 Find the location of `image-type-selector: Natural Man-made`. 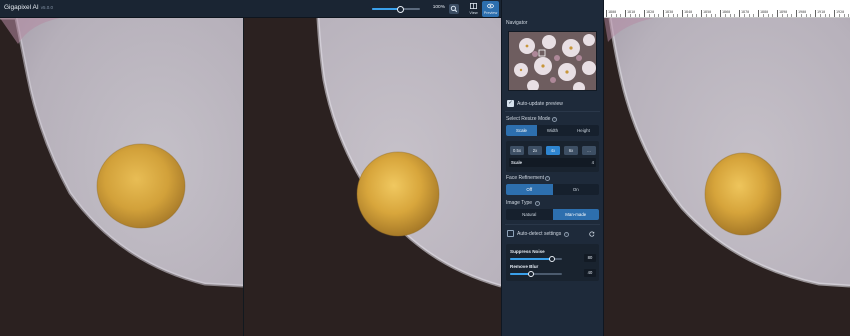

image-type-selector: Natural Man-made is located at coordinates (552, 214).